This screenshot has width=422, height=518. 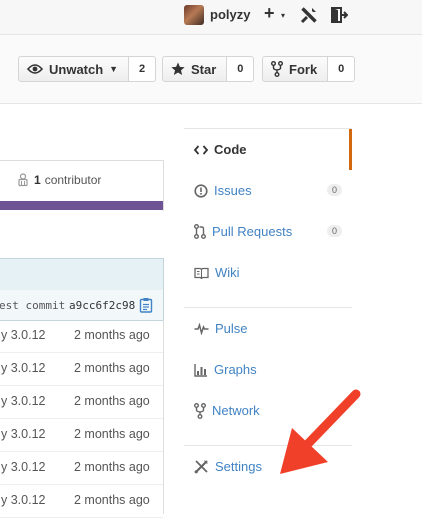 What do you see at coordinates (238, 466) in the screenshot?
I see `nav-item-label: Settings` at bounding box center [238, 466].